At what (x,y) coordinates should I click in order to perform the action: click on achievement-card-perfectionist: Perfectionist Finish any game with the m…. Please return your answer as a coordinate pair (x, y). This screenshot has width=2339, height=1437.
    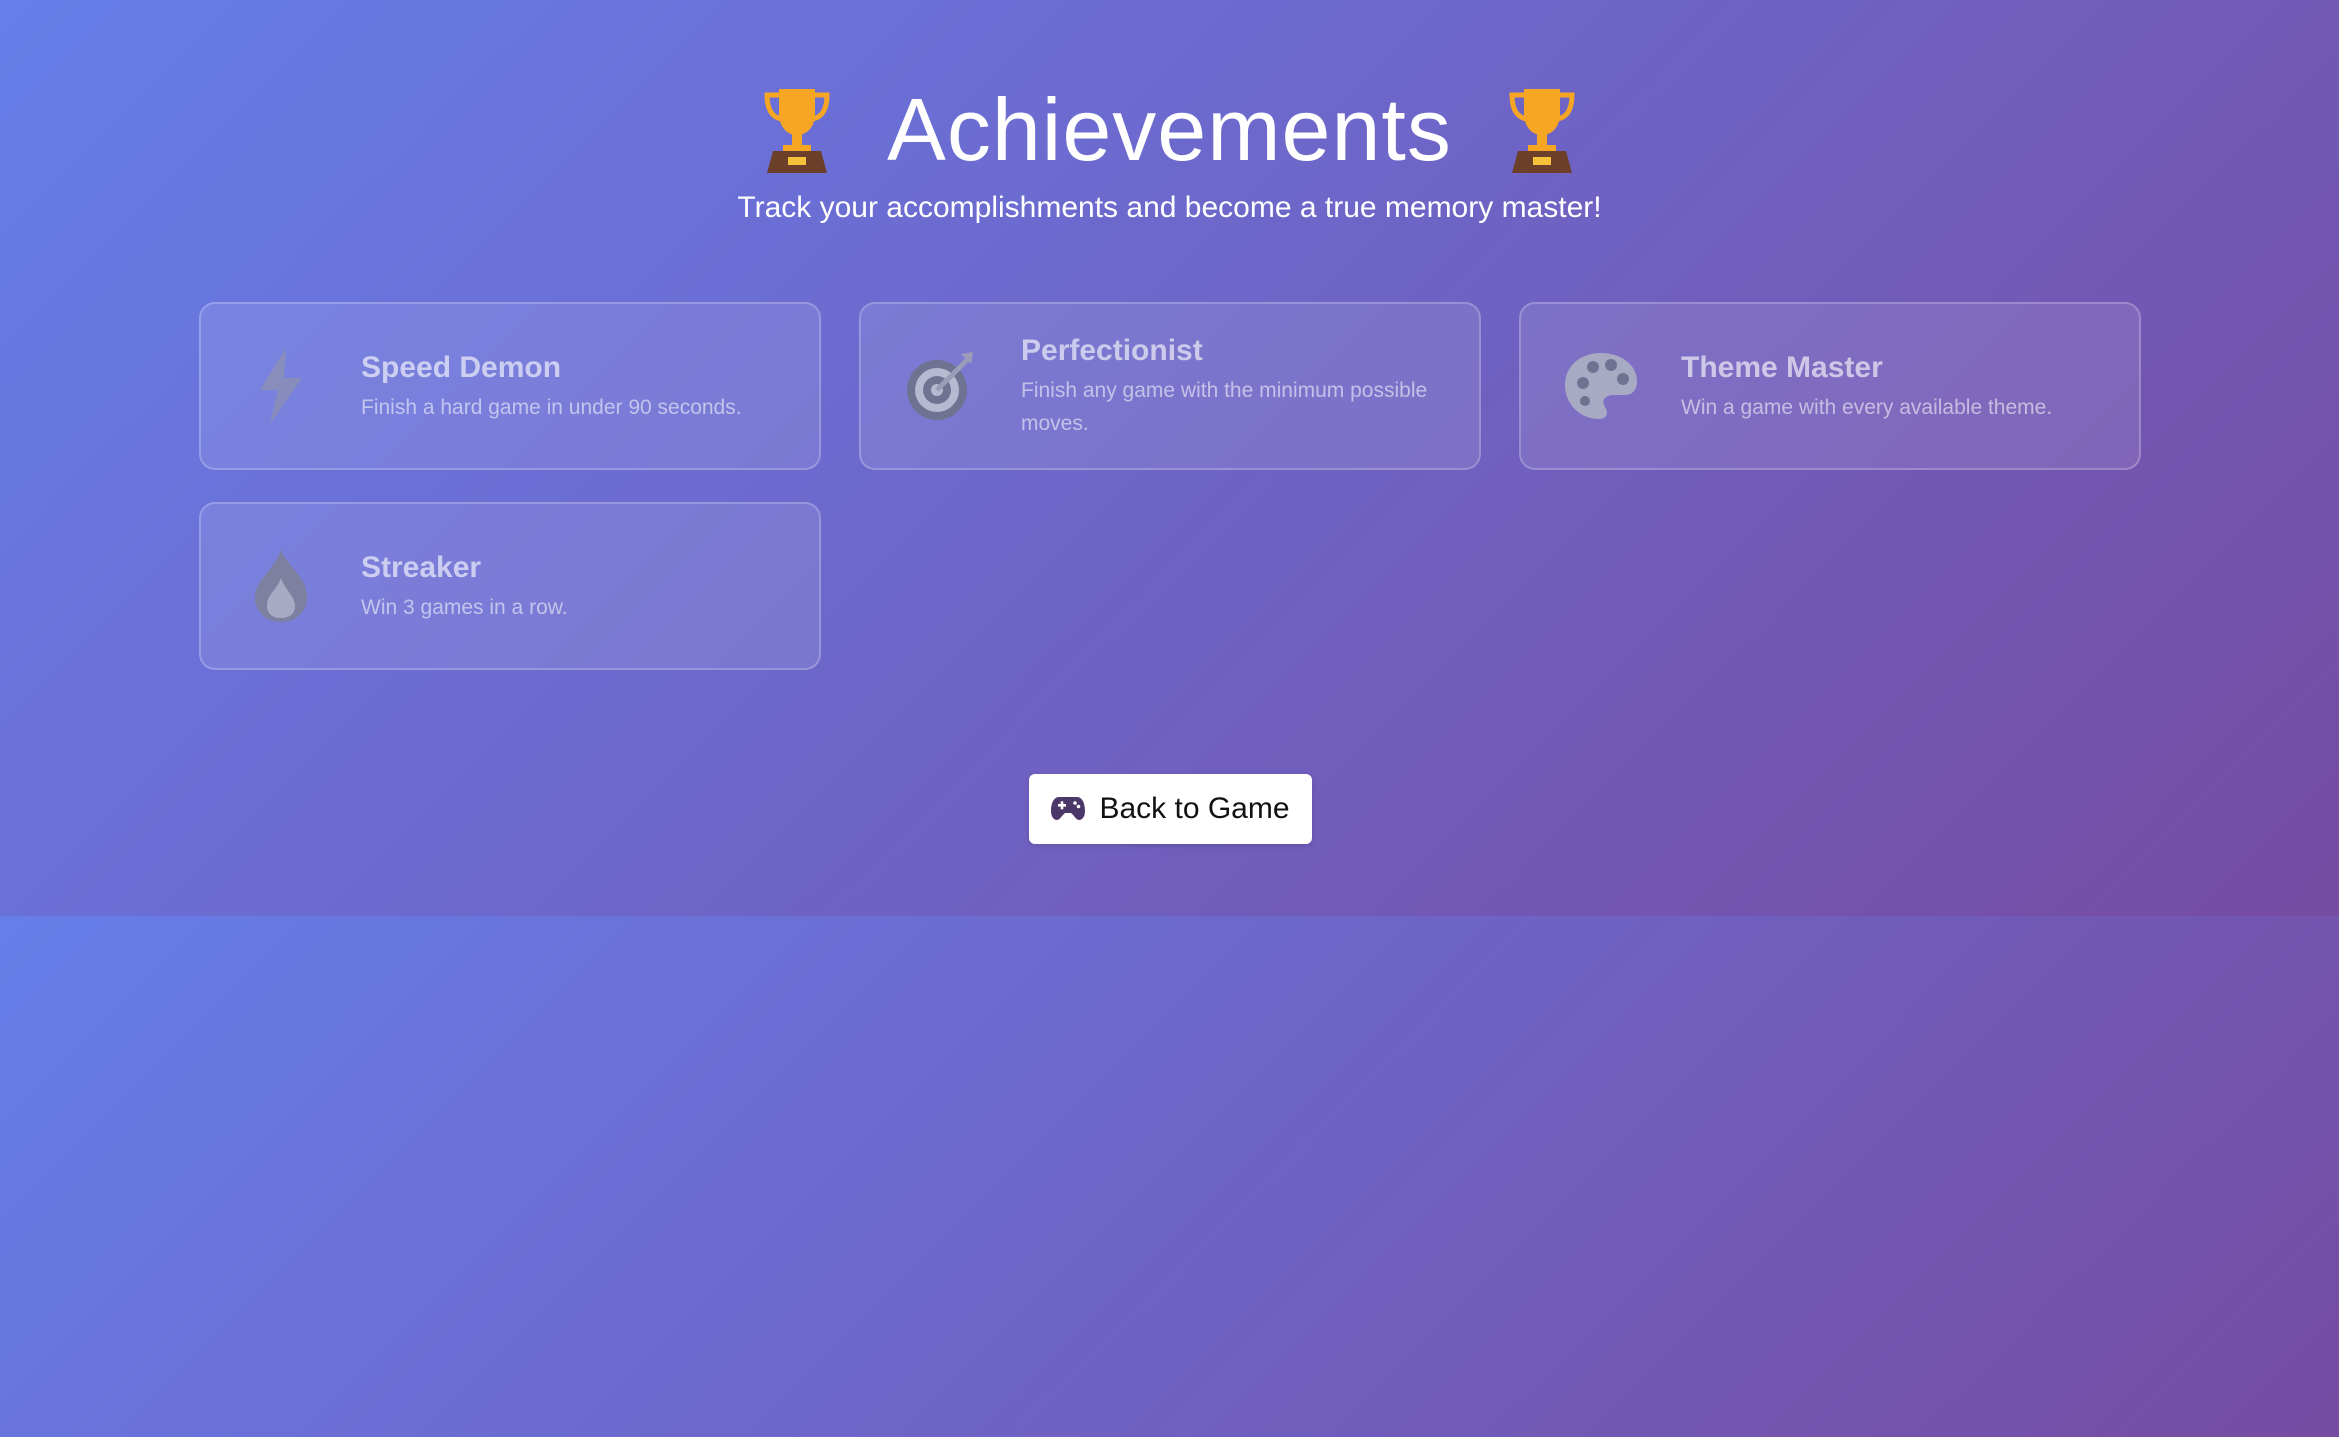
    Looking at the image, I should click on (1170, 386).